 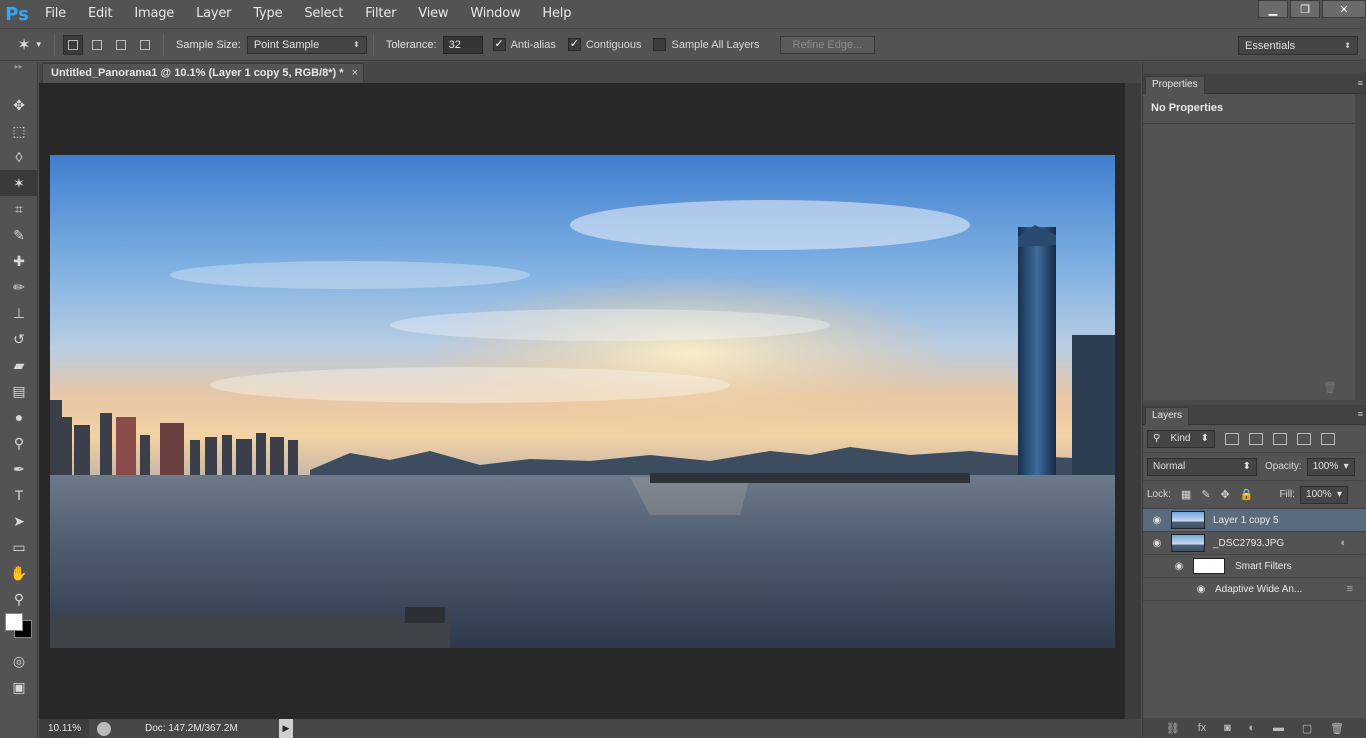 I want to click on menu-file: File, so click(x=55, y=14).